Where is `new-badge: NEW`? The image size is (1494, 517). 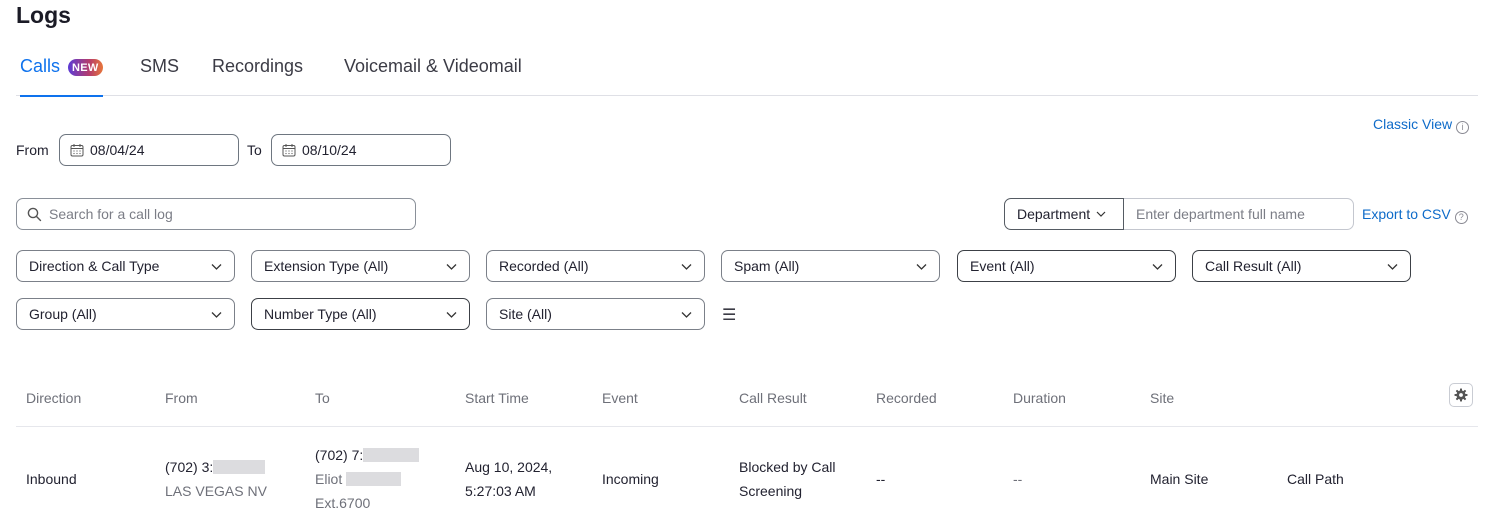
new-badge: NEW is located at coordinates (85, 67).